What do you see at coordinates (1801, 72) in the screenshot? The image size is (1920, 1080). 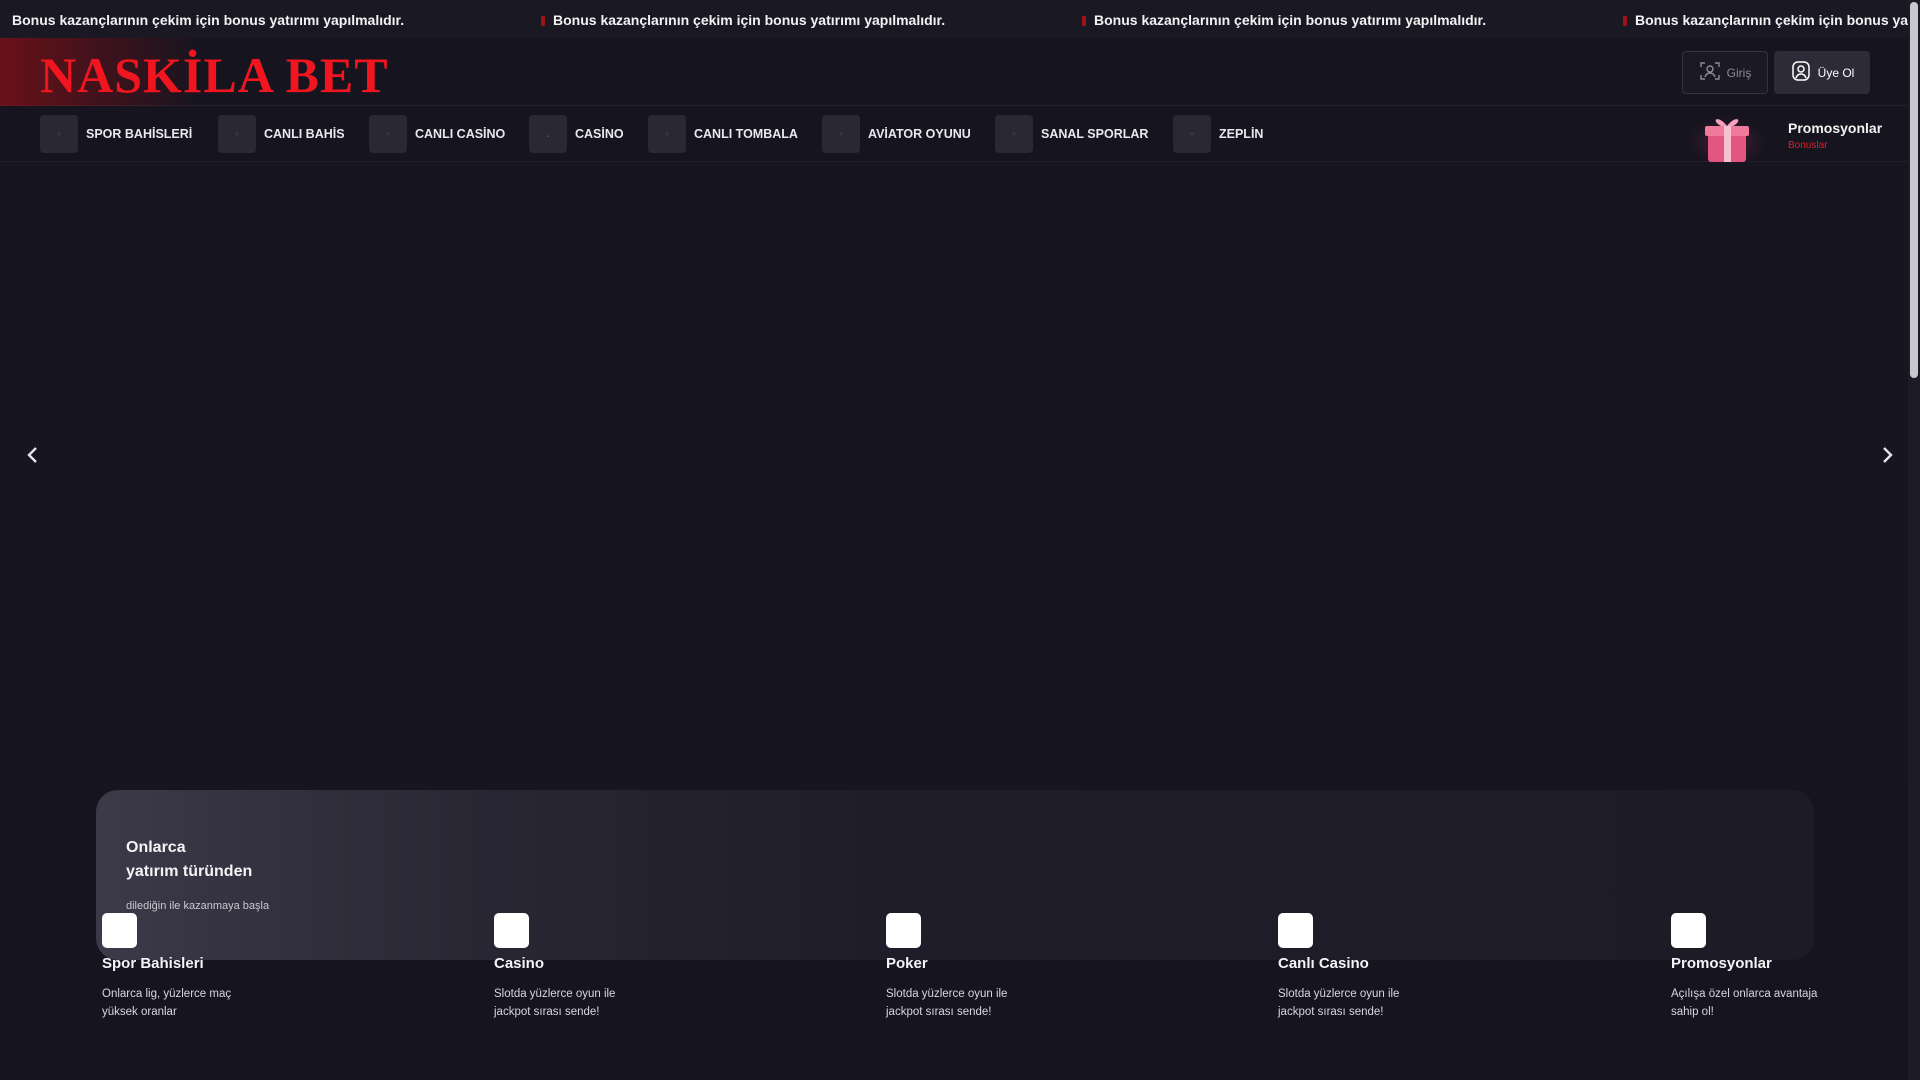 I see `user-icon` at bounding box center [1801, 72].